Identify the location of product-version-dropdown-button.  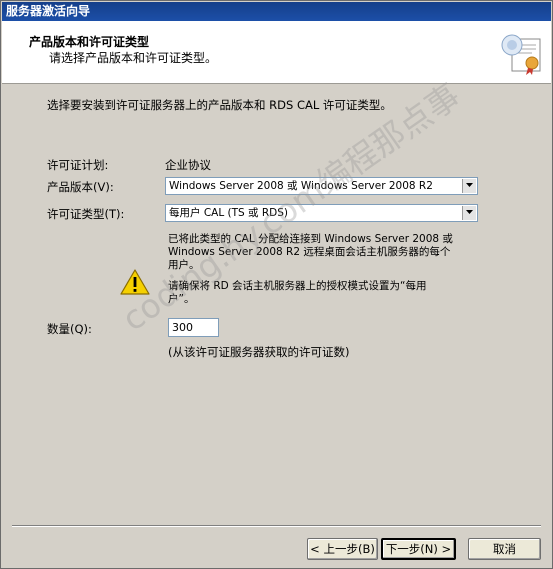
(469, 186).